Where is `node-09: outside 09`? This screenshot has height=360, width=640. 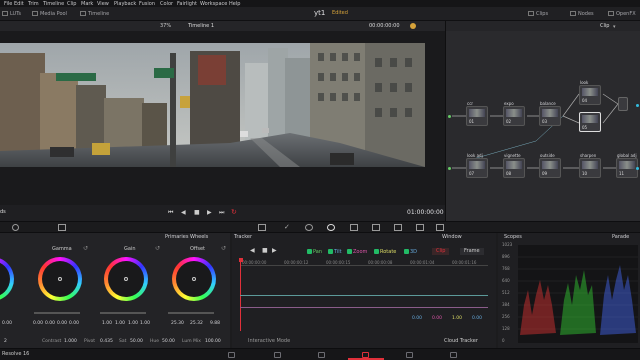 node-09: outside 09 is located at coordinates (550, 165).